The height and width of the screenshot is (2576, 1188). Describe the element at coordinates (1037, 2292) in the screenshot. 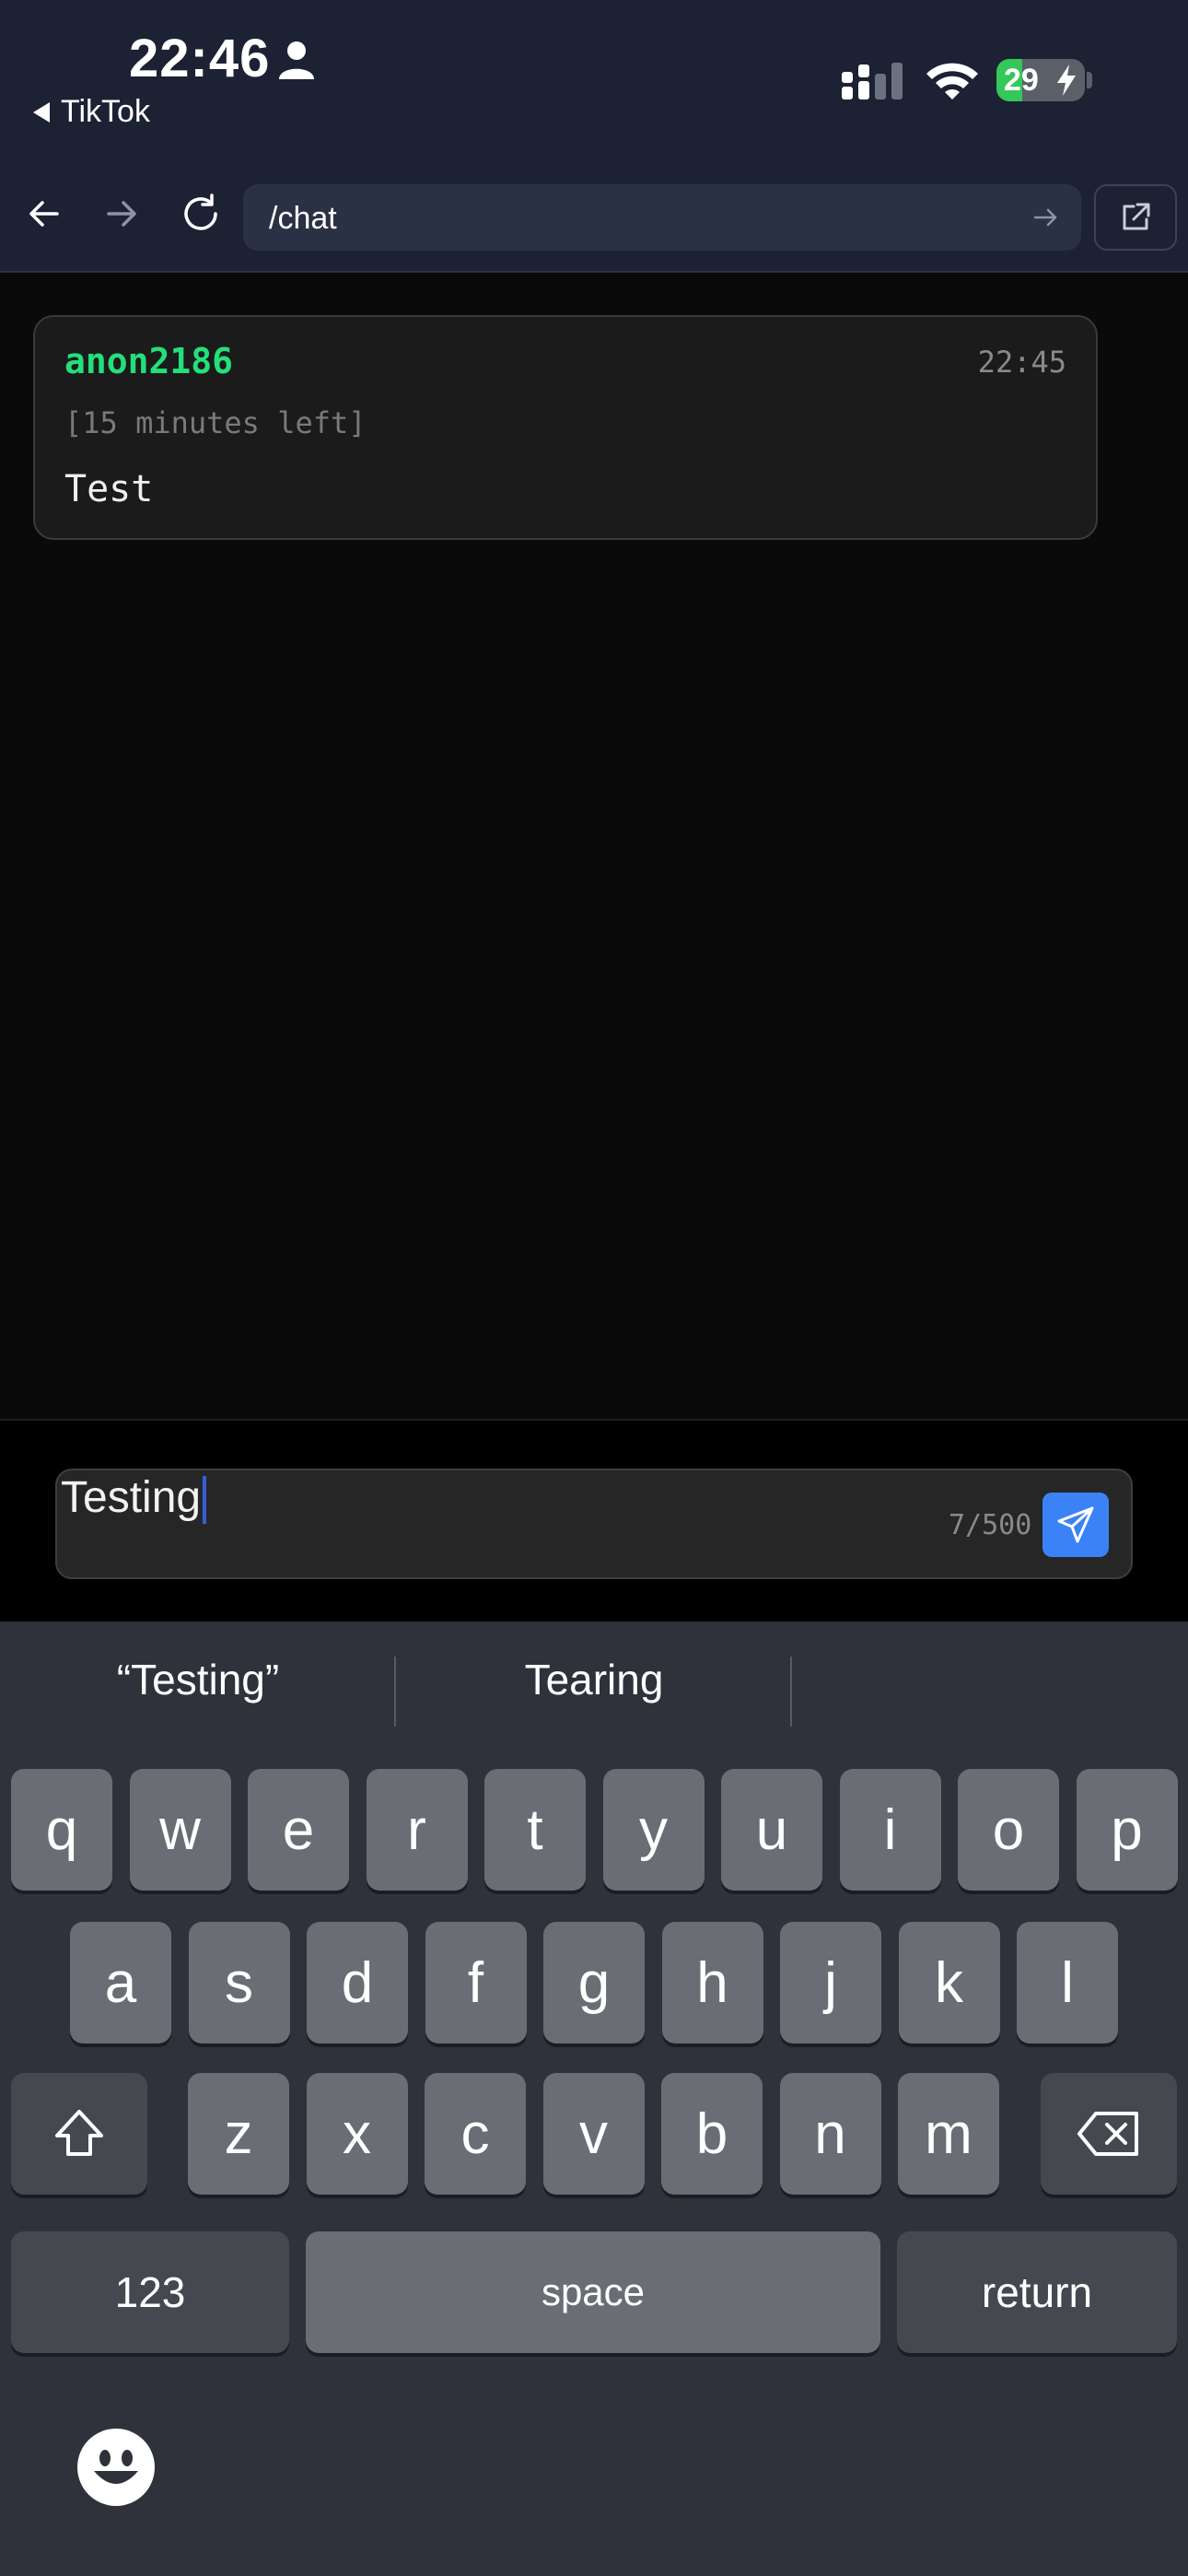

I see `return-key: return` at that location.